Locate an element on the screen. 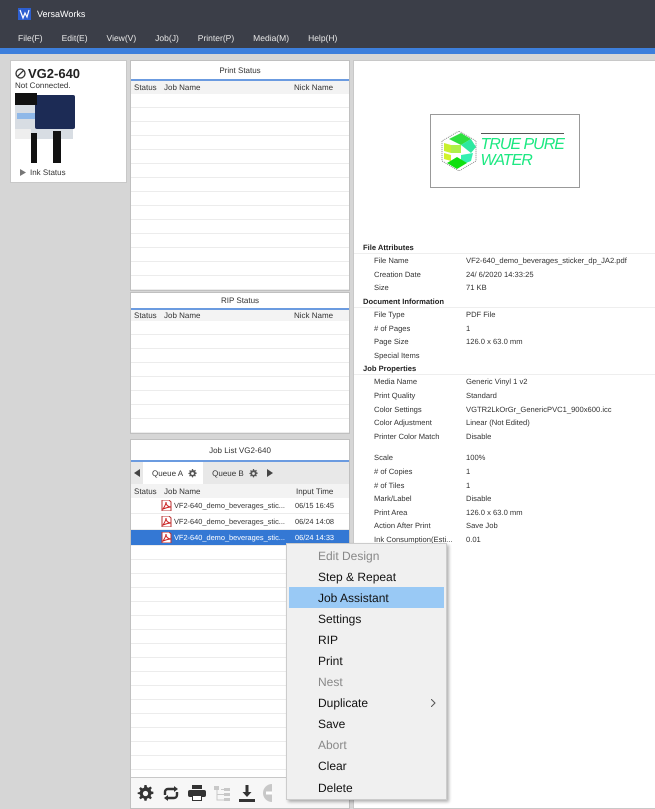 The height and width of the screenshot is (809, 655). menu-item: Help(H) is located at coordinates (323, 37).